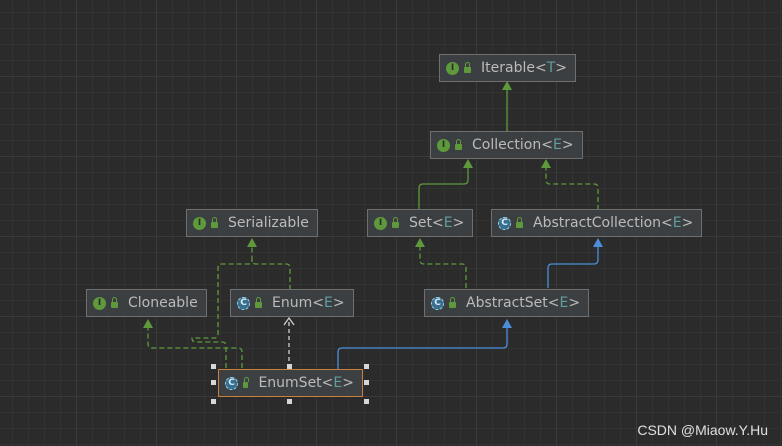  What do you see at coordinates (289, 401) in the screenshot?
I see `resize-handle-s` at bounding box center [289, 401].